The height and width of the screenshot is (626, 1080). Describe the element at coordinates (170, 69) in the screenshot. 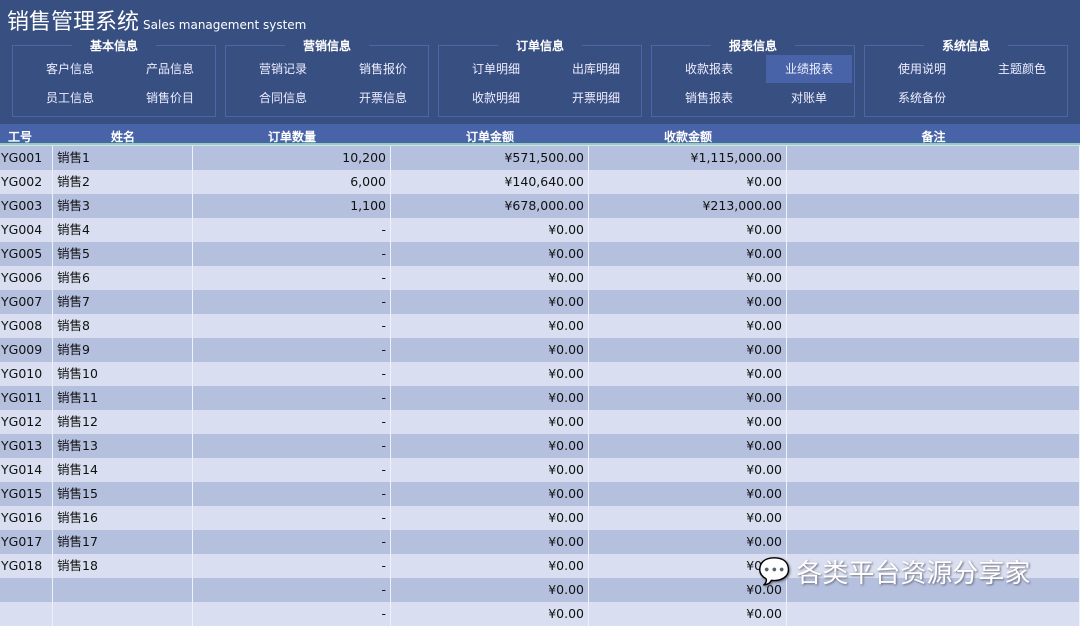

I see `menu-button: 产品信息` at that location.